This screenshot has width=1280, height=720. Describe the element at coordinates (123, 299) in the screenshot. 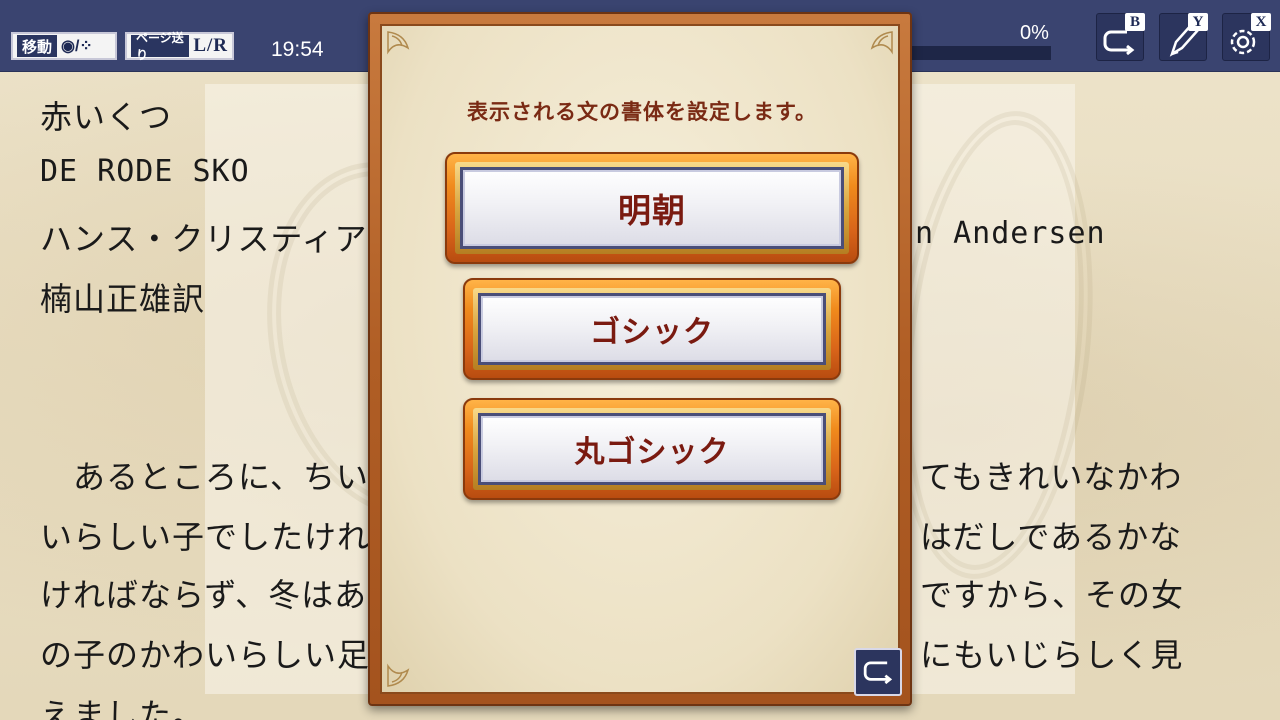

I see `translator-line: 楠山正雄訳` at that location.